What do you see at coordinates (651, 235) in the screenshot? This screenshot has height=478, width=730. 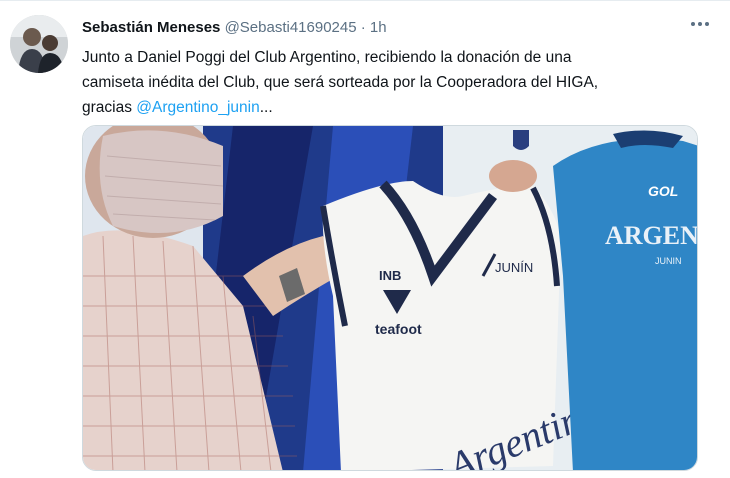 I see `shirt-text: ARGEN` at bounding box center [651, 235].